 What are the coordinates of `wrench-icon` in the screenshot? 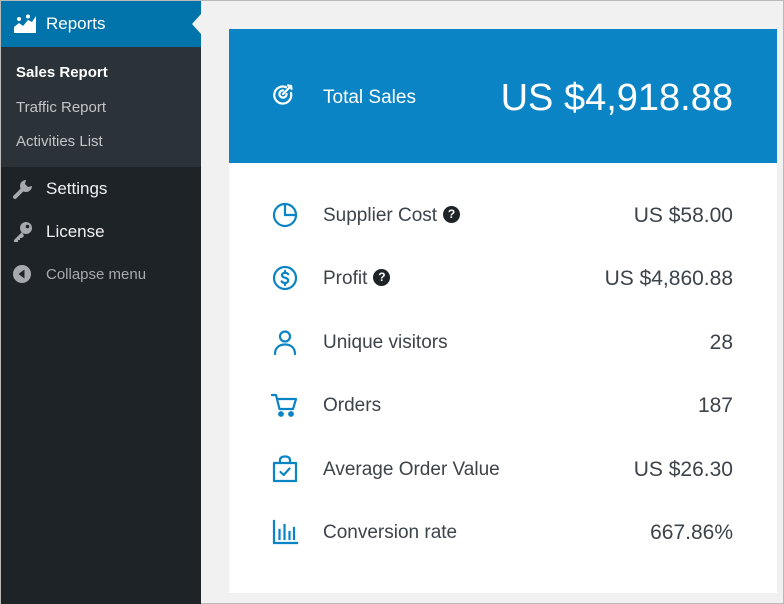 It's located at (23, 189).